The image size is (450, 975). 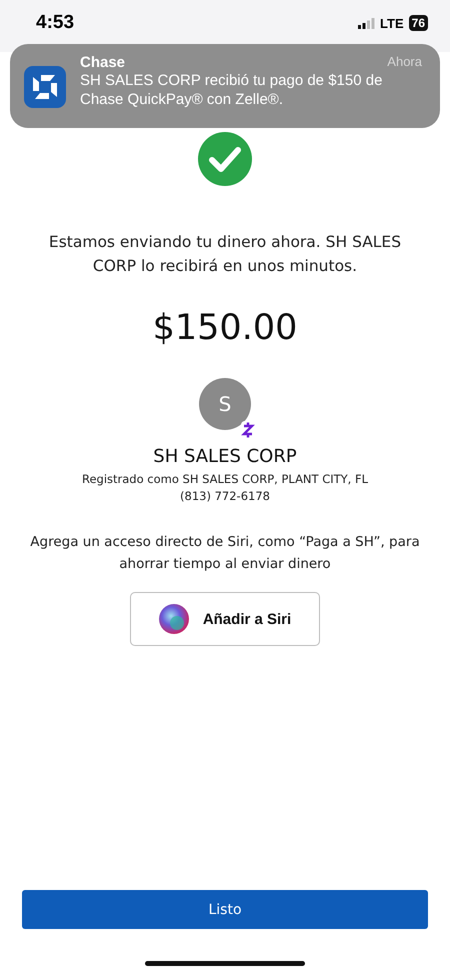 What do you see at coordinates (225, 328) in the screenshot?
I see `amount: $150.00` at bounding box center [225, 328].